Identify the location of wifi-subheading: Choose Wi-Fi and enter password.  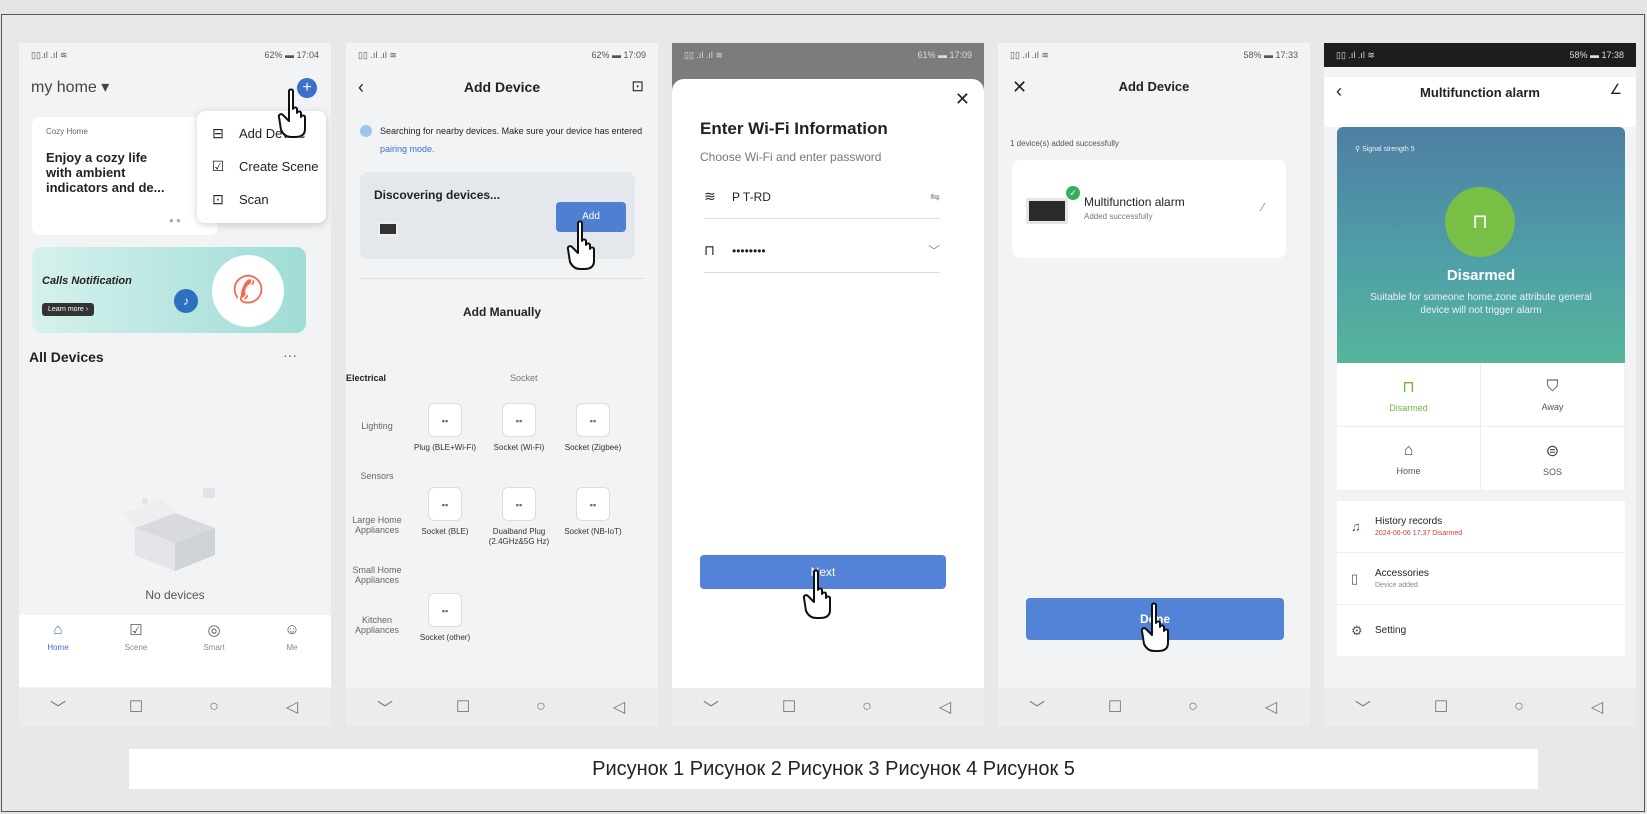
(791, 157).